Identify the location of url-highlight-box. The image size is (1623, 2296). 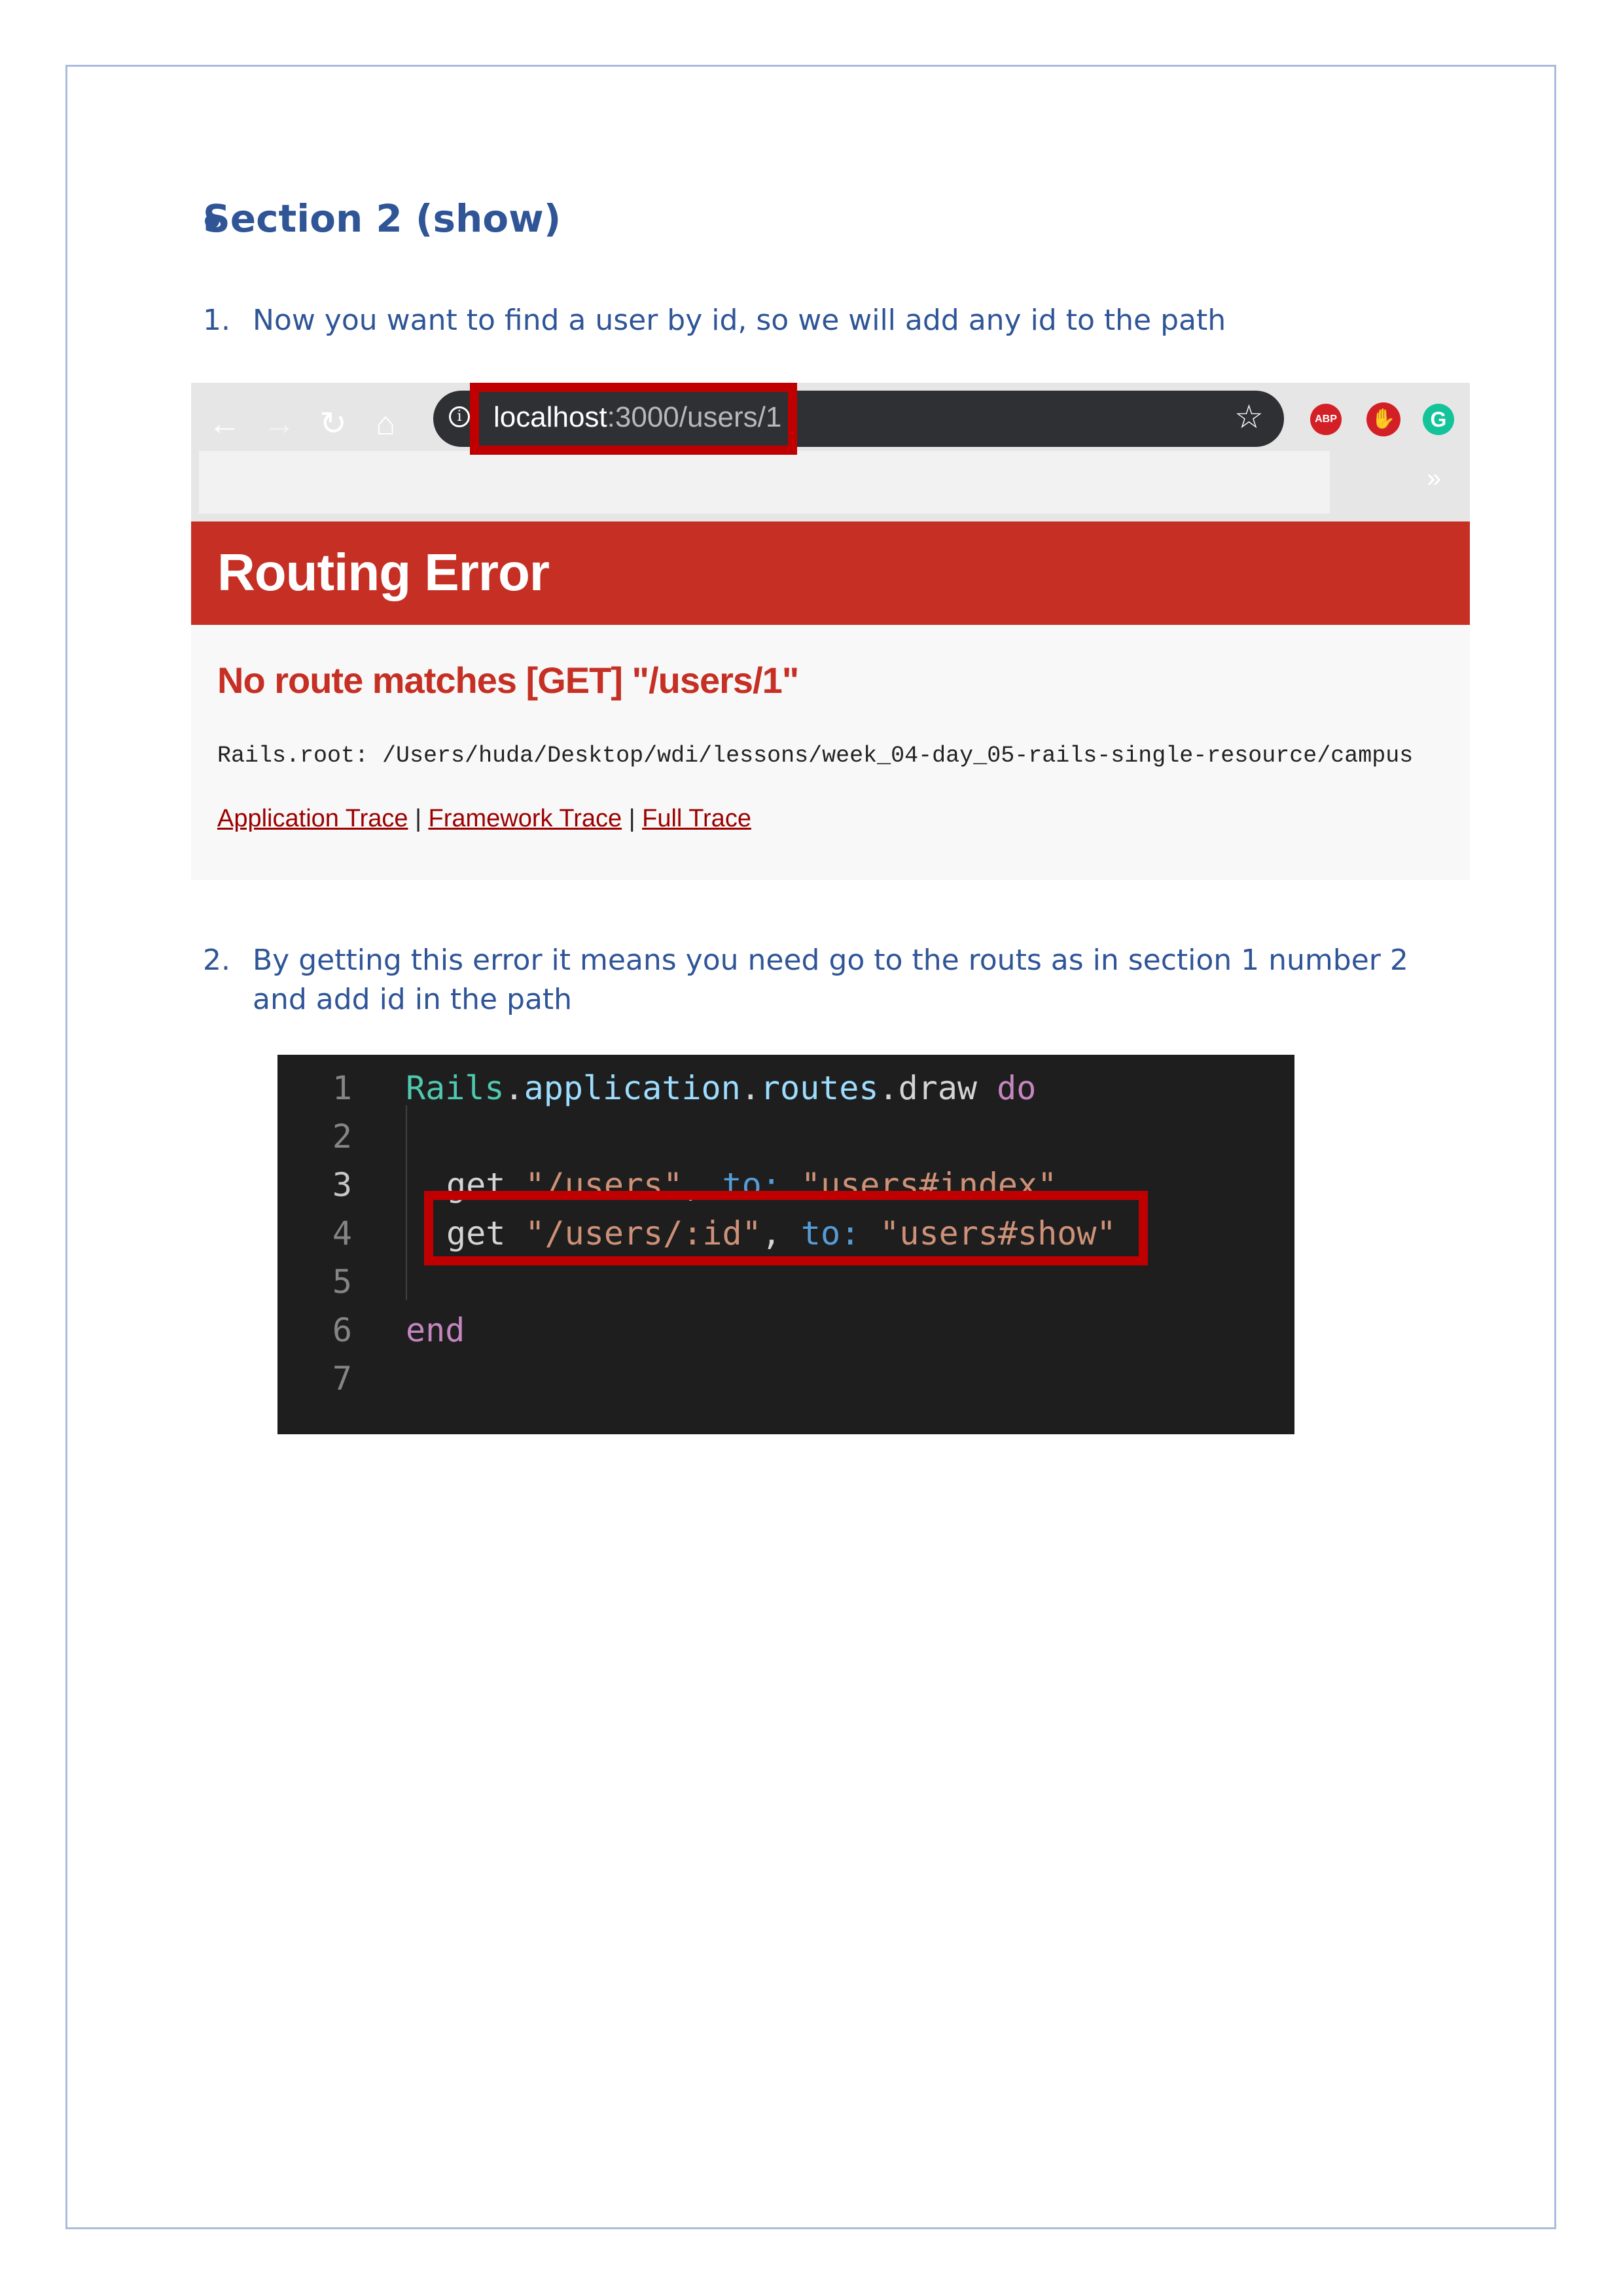
(633, 419).